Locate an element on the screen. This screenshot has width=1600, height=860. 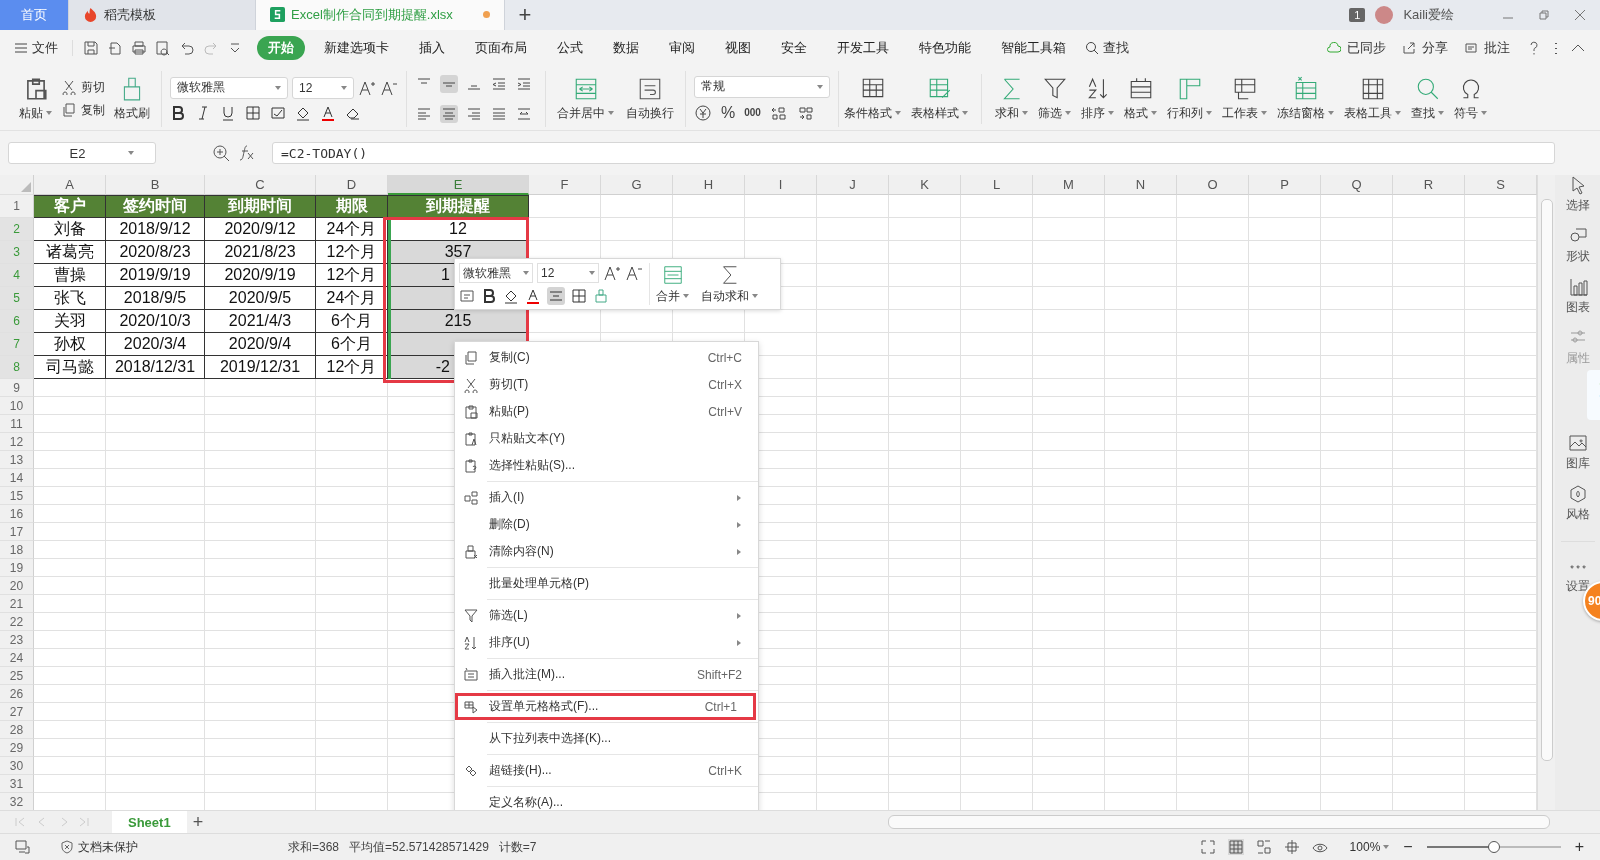
search-button: 查找 is located at coordinates (1118, 48).